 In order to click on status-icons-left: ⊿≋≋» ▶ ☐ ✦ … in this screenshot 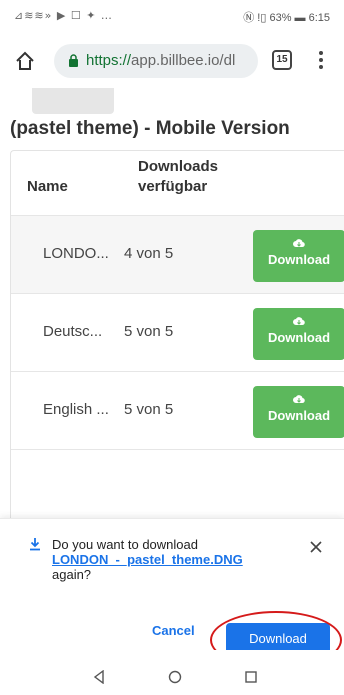, I will do `click(63, 15)`.